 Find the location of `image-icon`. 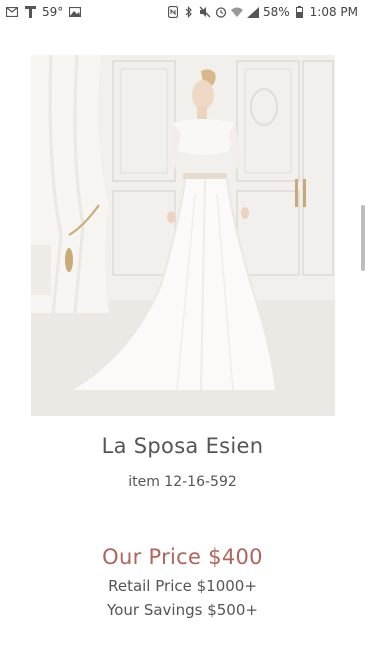

image-icon is located at coordinates (75, 12).